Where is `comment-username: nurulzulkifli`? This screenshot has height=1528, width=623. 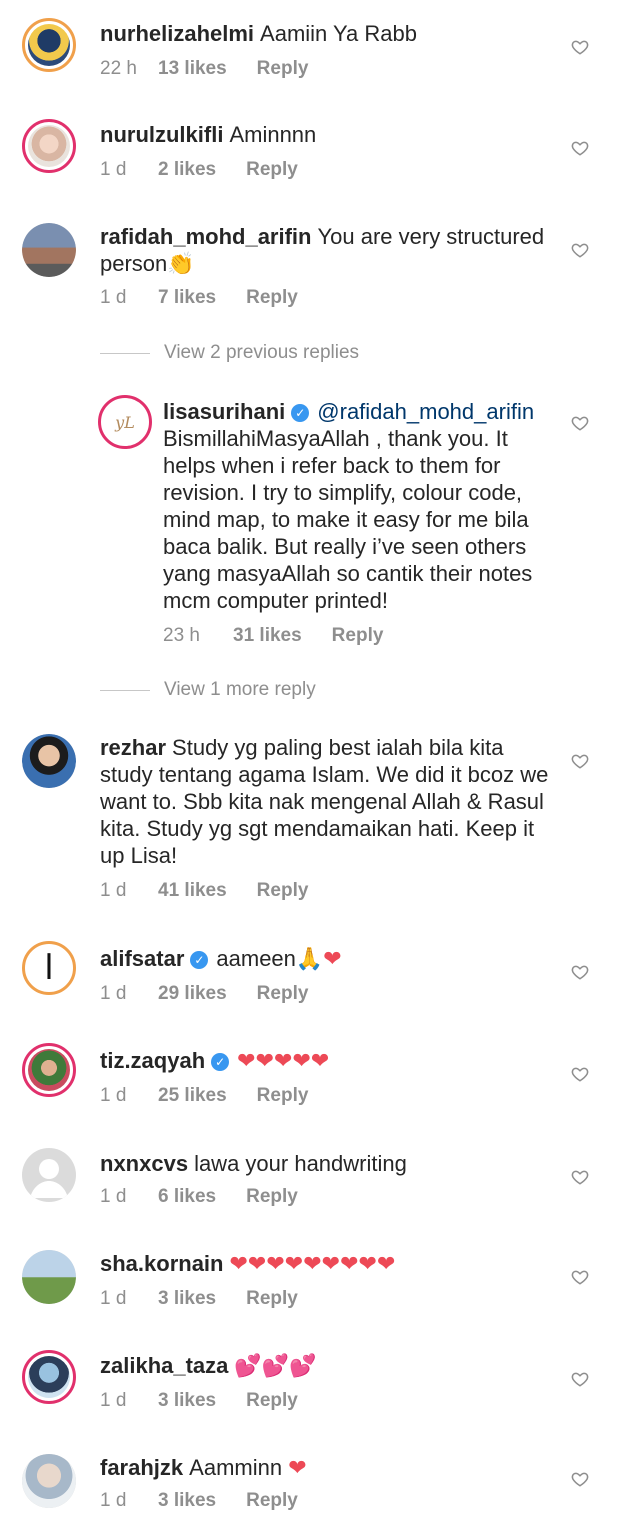 comment-username: nurulzulkifli is located at coordinates (161, 134).